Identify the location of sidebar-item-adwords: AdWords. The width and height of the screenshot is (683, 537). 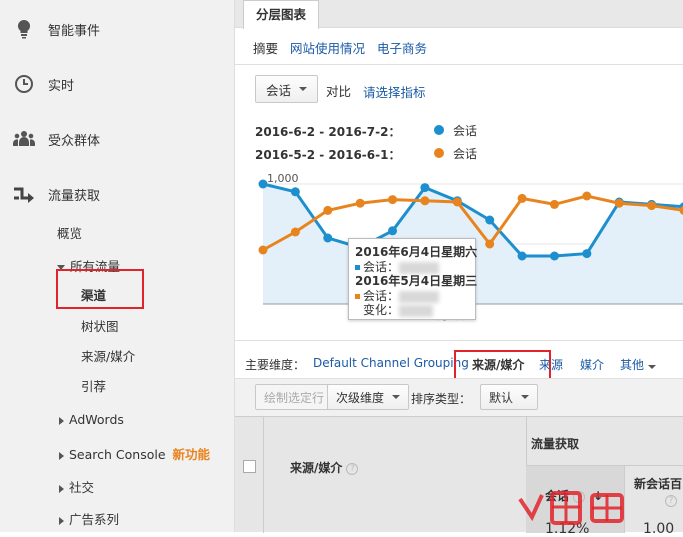
(91, 419).